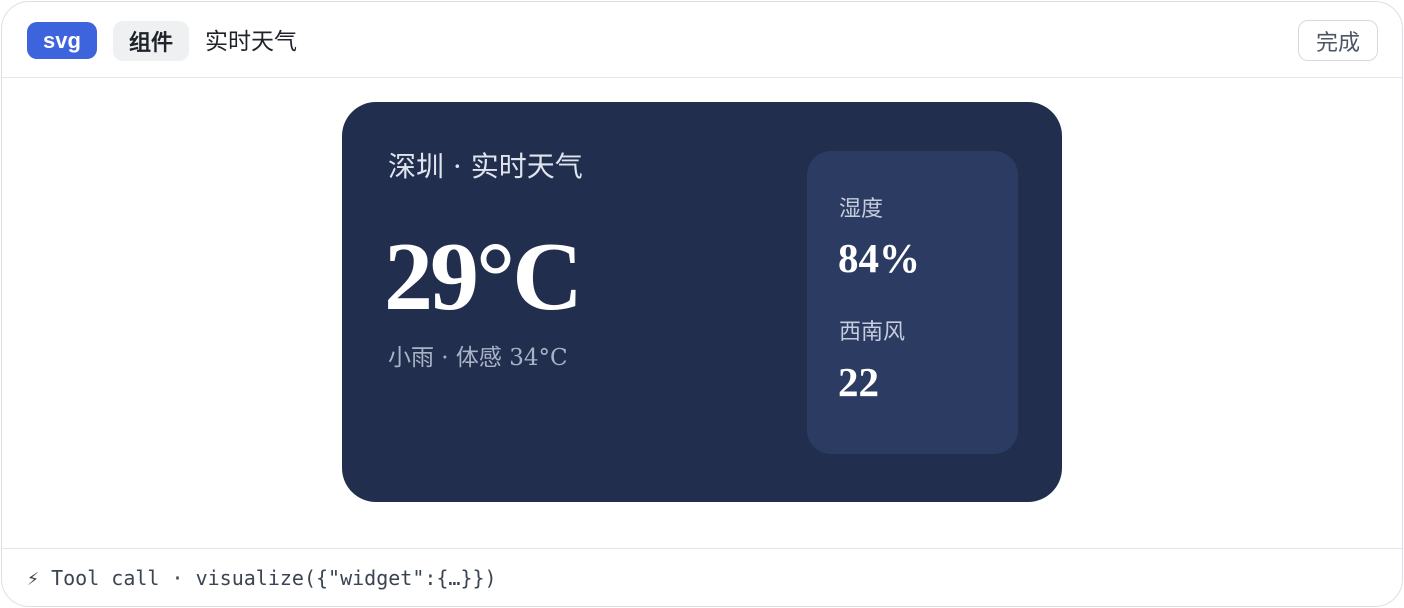  What do you see at coordinates (912, 302) in the screenshot?
I see `stats-panel: 湿度 84% 西南风 22` at bounding box center [912, 302].